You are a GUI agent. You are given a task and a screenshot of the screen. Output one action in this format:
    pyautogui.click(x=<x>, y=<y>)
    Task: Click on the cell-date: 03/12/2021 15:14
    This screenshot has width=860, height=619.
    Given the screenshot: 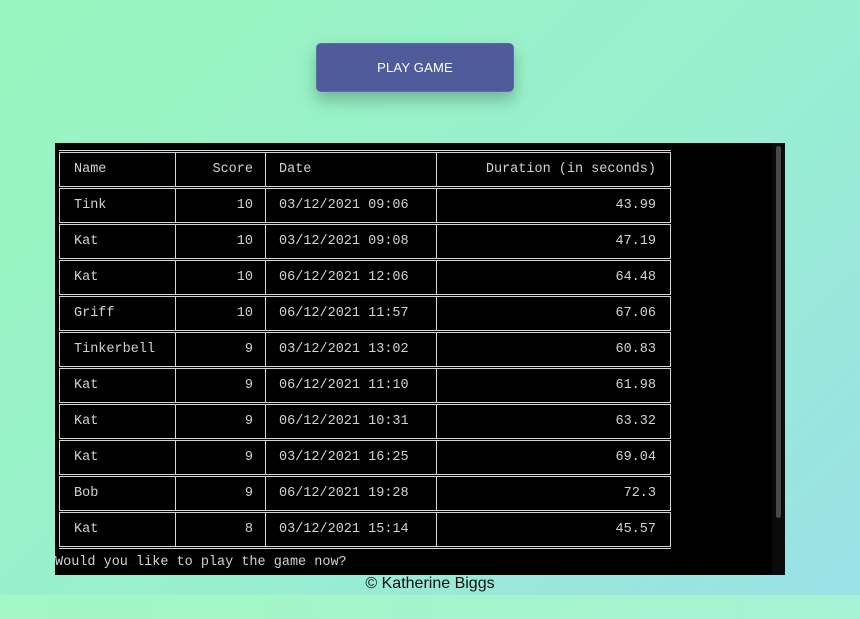 What is the action you would take?
    pyautogui.click(x=351, y=529)
    